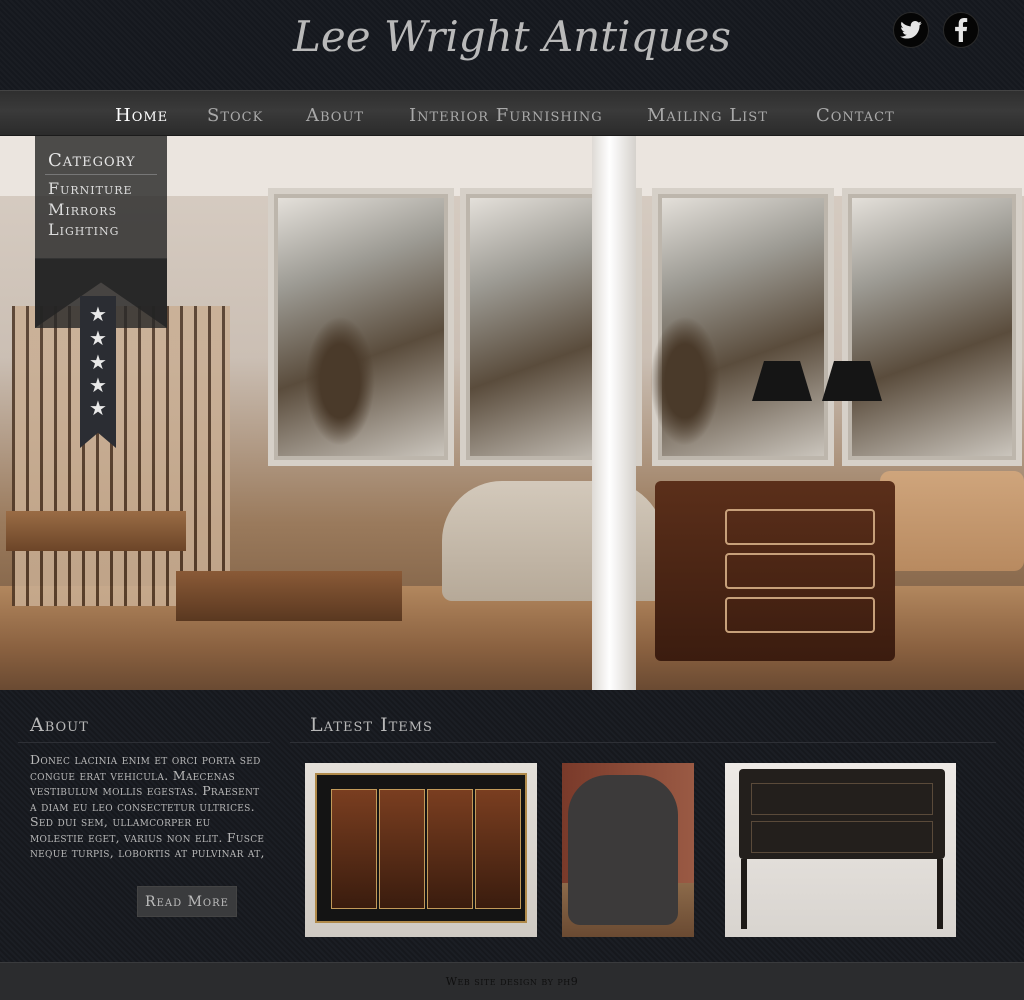  Describe the element at coordinates (842, 894) in the screenshot. I see `chest-legs` at that location.